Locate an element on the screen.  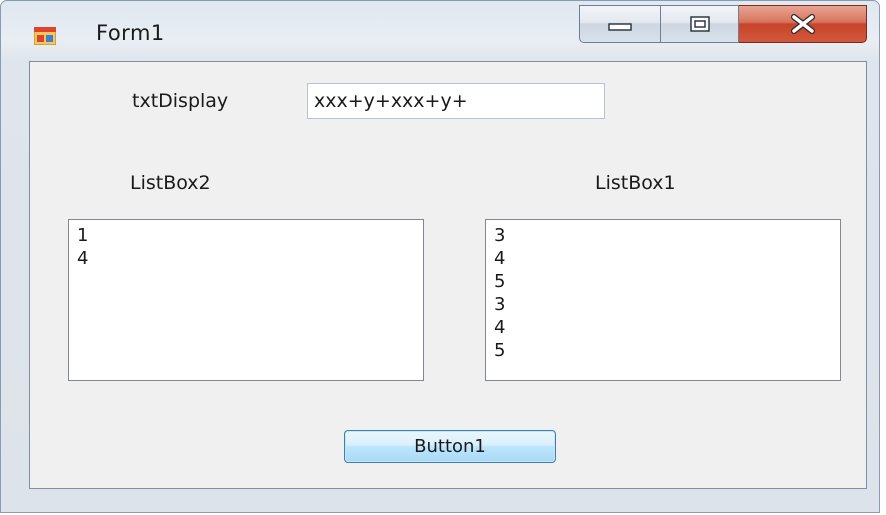
minimize-icon is located at coordinates (620, 27).